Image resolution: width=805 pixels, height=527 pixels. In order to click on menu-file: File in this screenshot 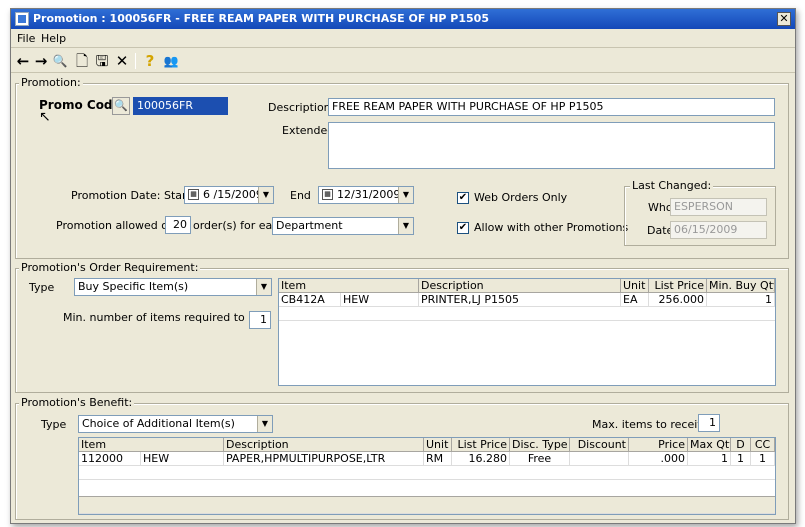, I will do `click(26, 38)`.